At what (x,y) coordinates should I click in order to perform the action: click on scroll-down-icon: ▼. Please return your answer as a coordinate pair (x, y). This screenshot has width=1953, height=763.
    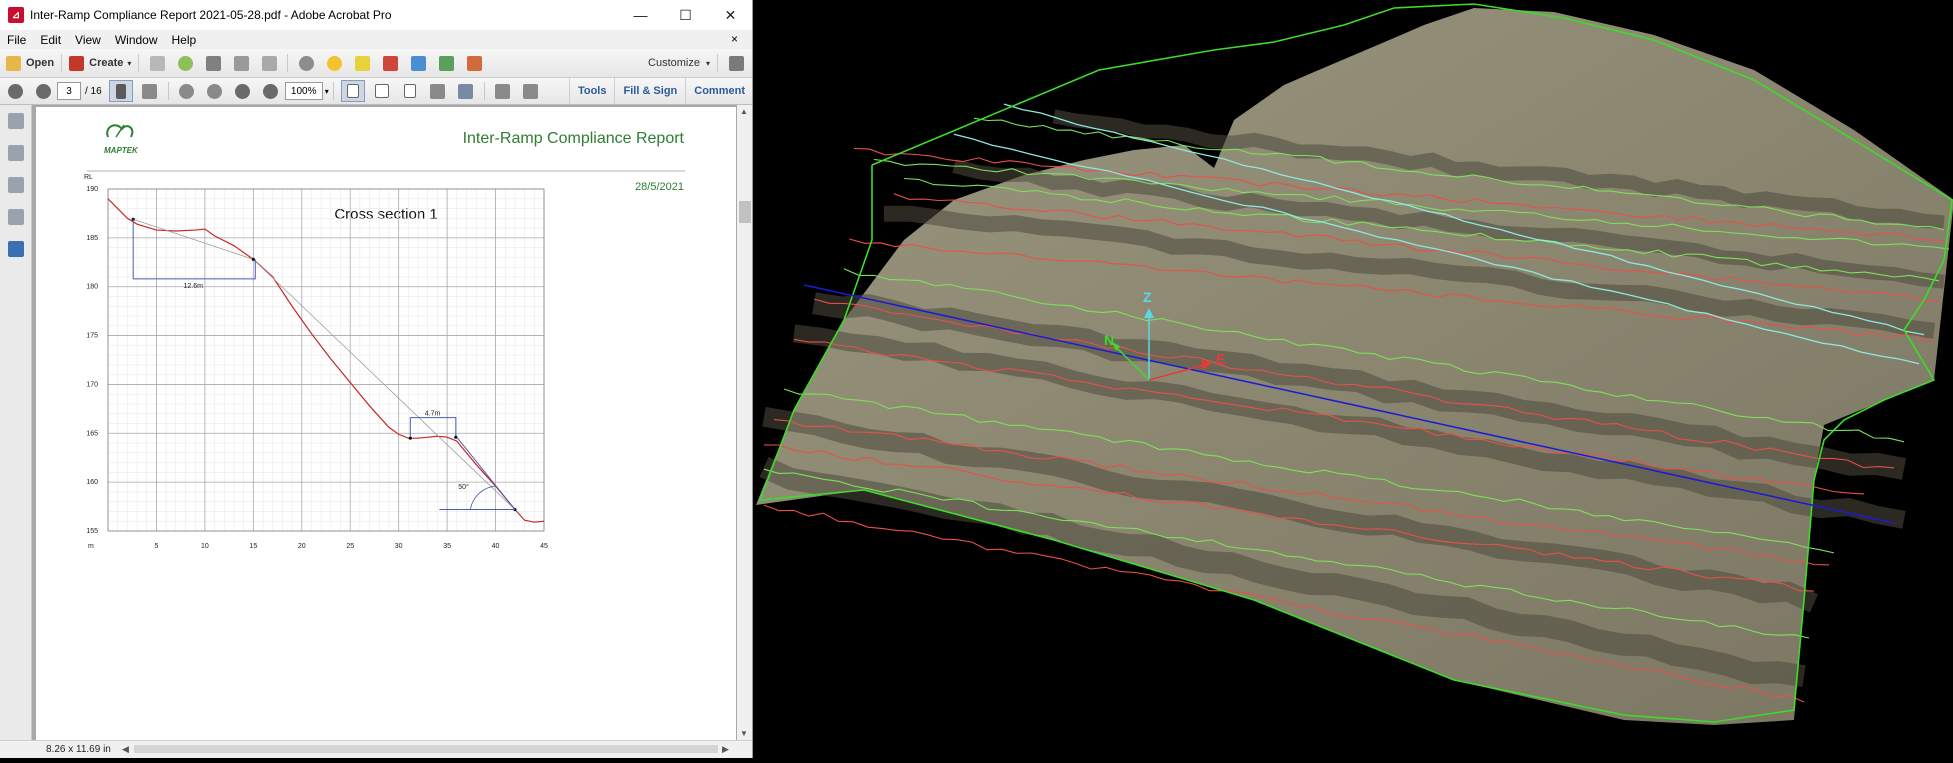
    Looking at the image, I should click on (744, 733).